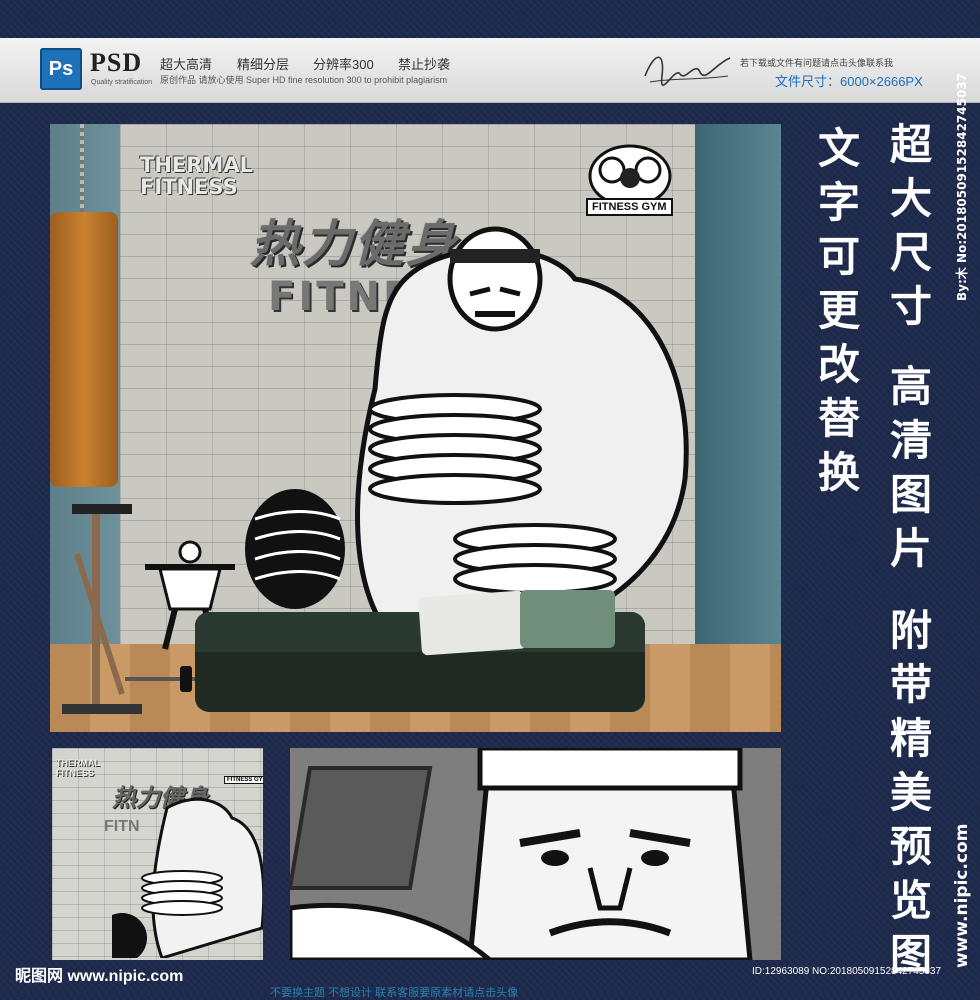 The width and height of the screenshot is (980, 1000). I want to click on pillow-green, so click(567, 619).